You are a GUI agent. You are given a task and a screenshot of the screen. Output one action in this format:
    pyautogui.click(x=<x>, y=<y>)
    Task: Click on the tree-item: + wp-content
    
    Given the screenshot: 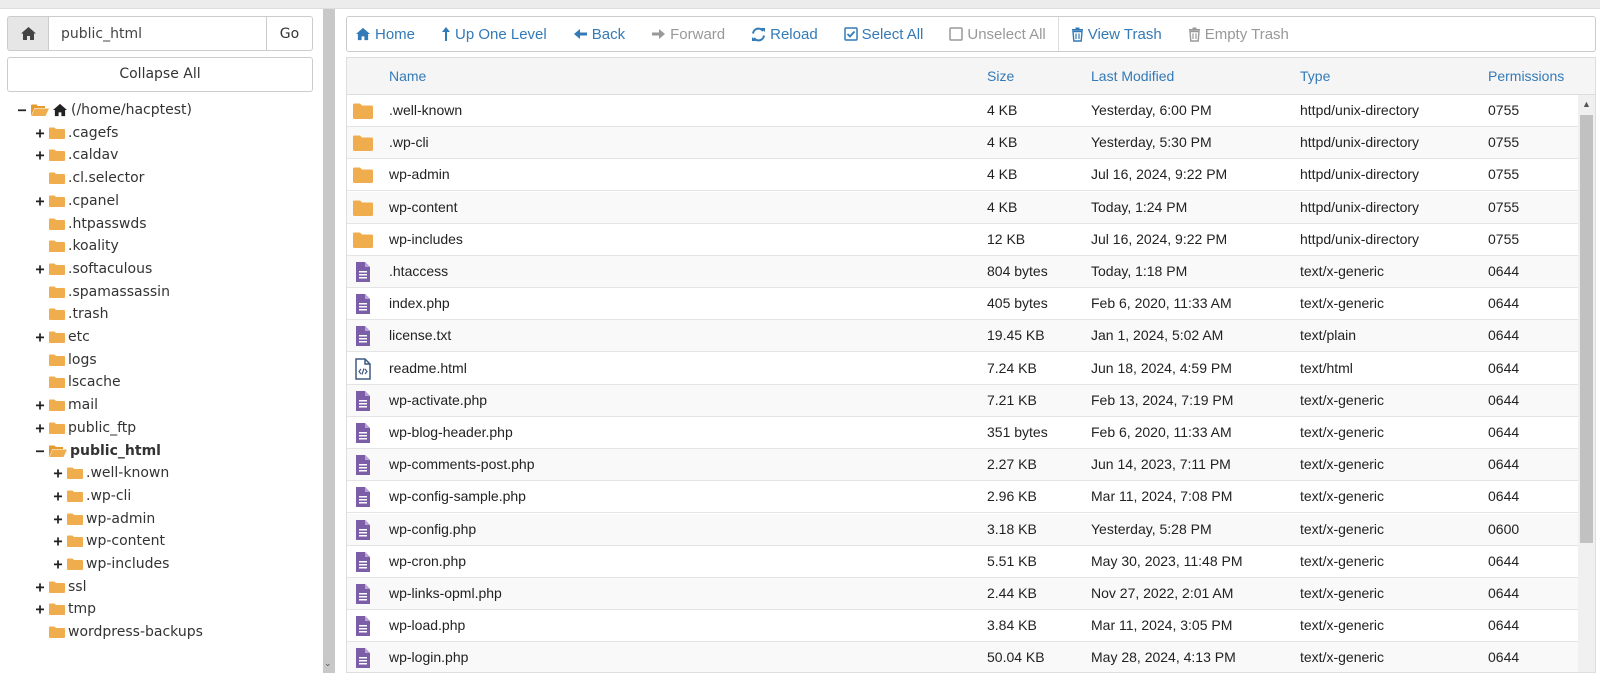 What is the action you would take?
    pyautogui.click(x=108, y=541)
    